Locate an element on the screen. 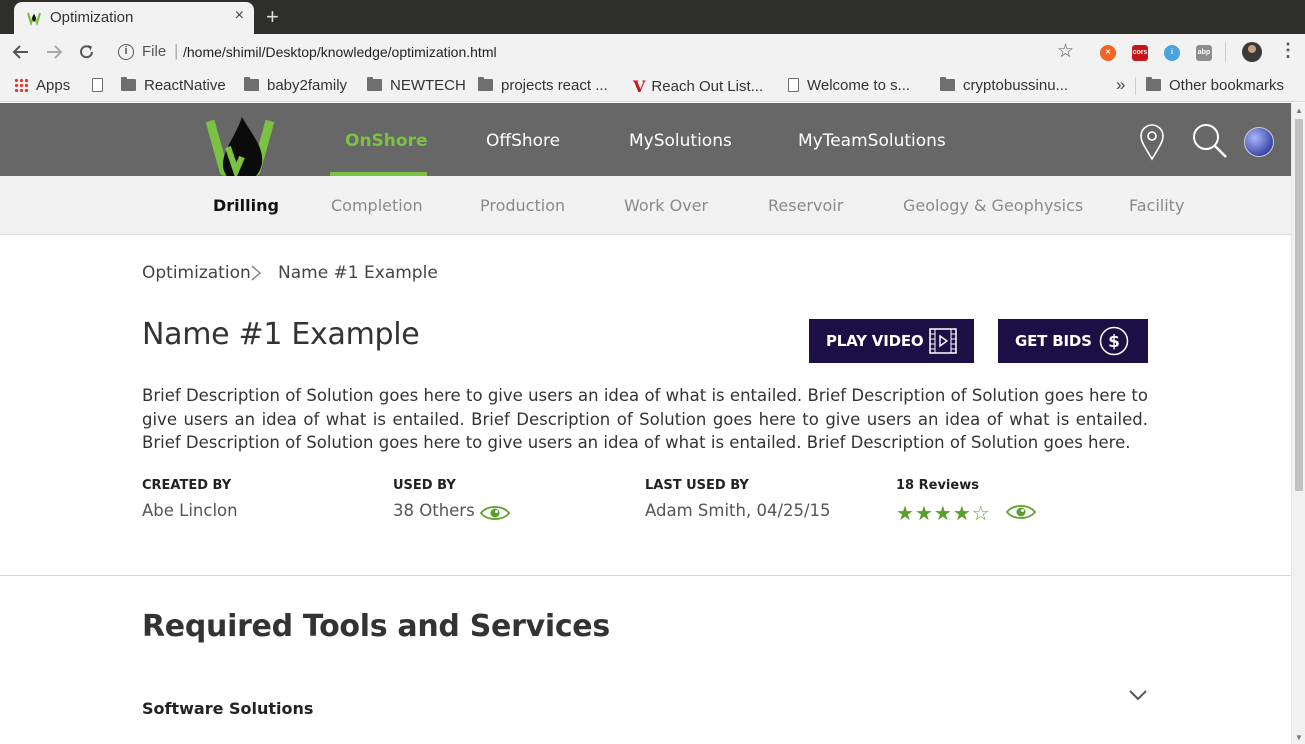  video-film-icon is located at coordinates (943, 341).